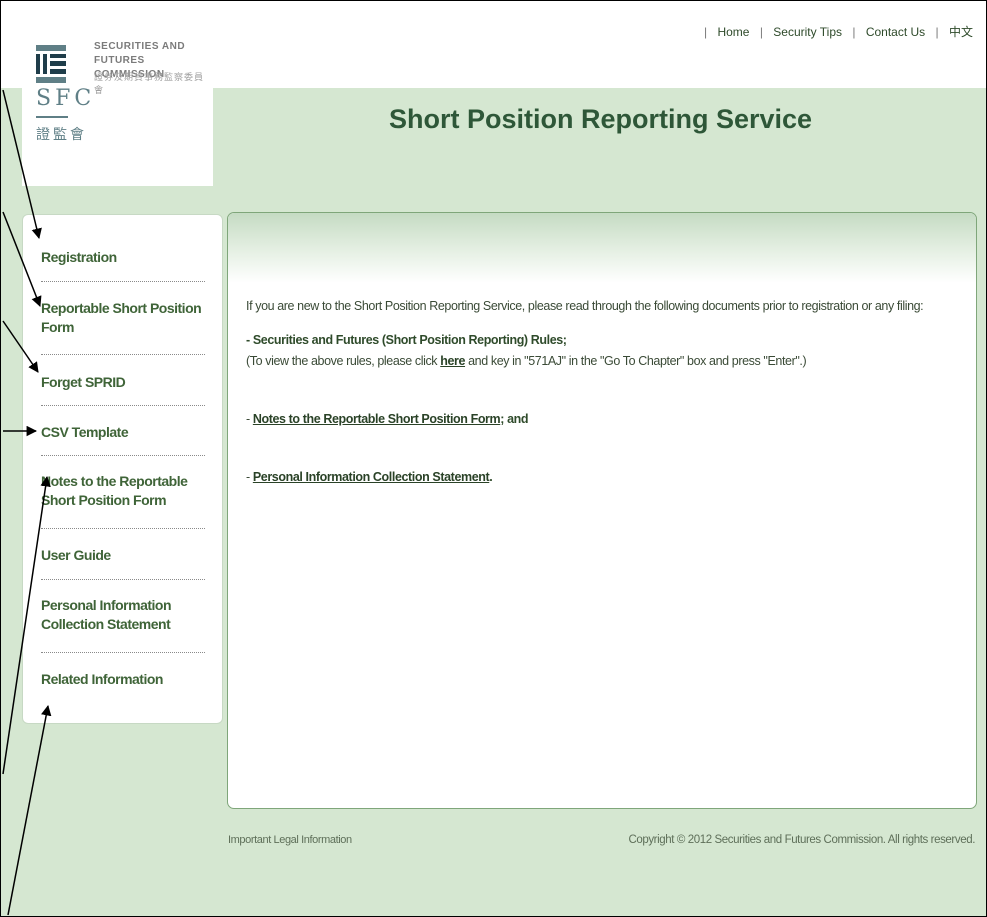 This screenshot has width=987, height=917. Describe the element at coordinates (61, 134) in the screenshot. I see `logo-chinese-abbr: 證監會` at that location.